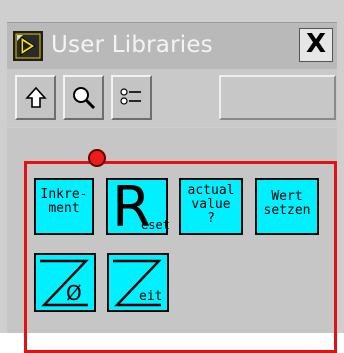 The image size is (344, 353). I want to click on vi-wert-setzen: Wert setzen, so click(287, 206).